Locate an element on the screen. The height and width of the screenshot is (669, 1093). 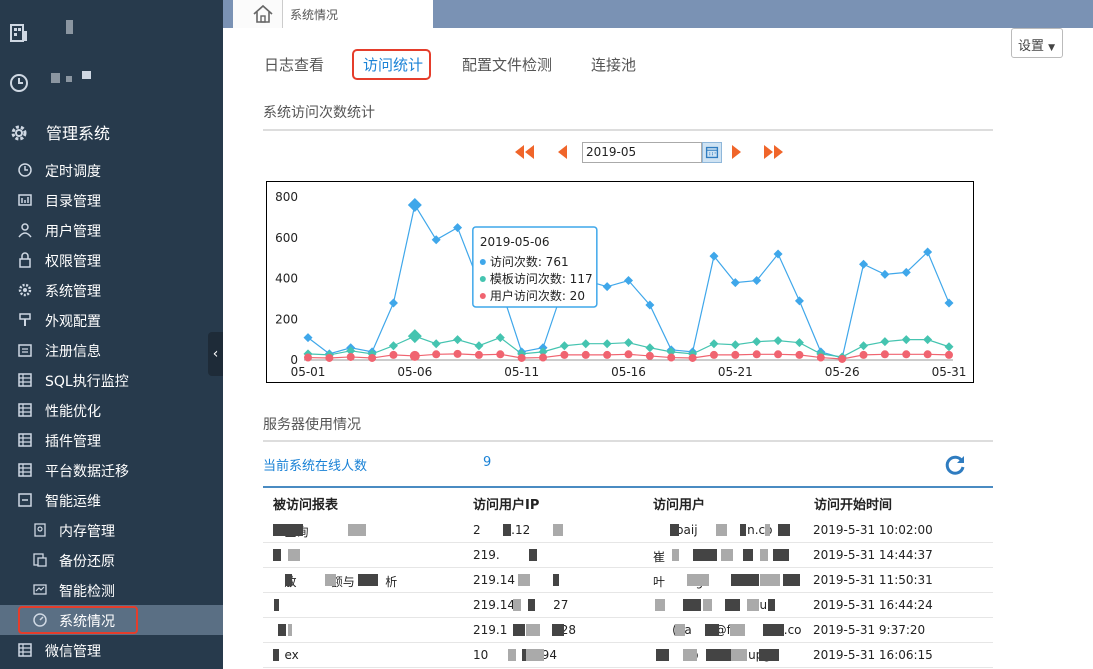
cell-start-time: 2019-5-31 16:44:24 is located at coordinates (873, 605).